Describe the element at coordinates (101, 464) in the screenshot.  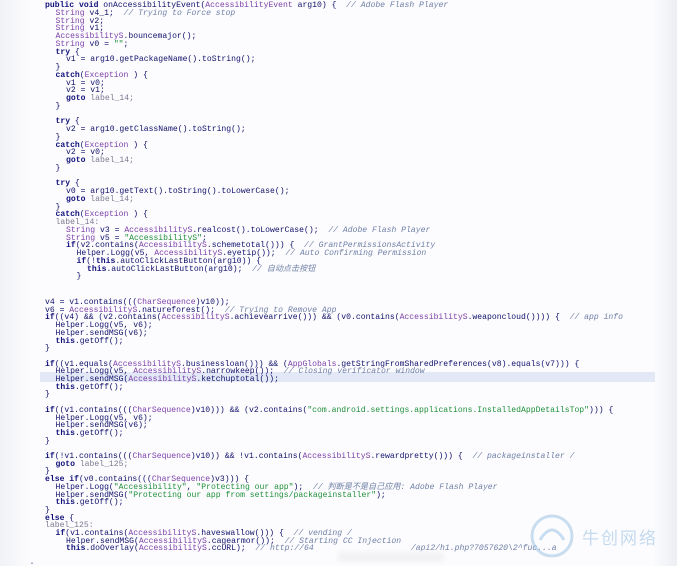
I see `code-token: label_125;` at that location.